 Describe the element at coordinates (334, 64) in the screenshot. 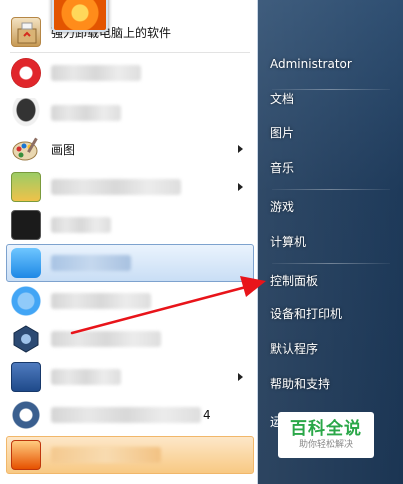

I see `menu-item-username: Administrator` at that location.